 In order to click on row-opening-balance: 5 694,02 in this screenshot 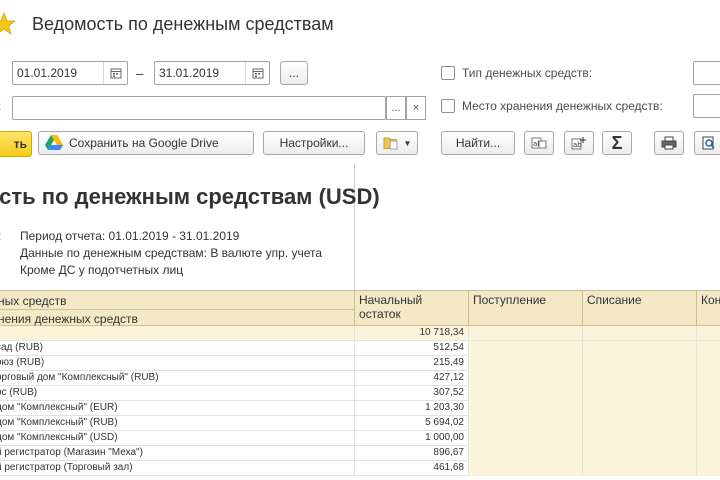, I will do `click(444, 422)`.